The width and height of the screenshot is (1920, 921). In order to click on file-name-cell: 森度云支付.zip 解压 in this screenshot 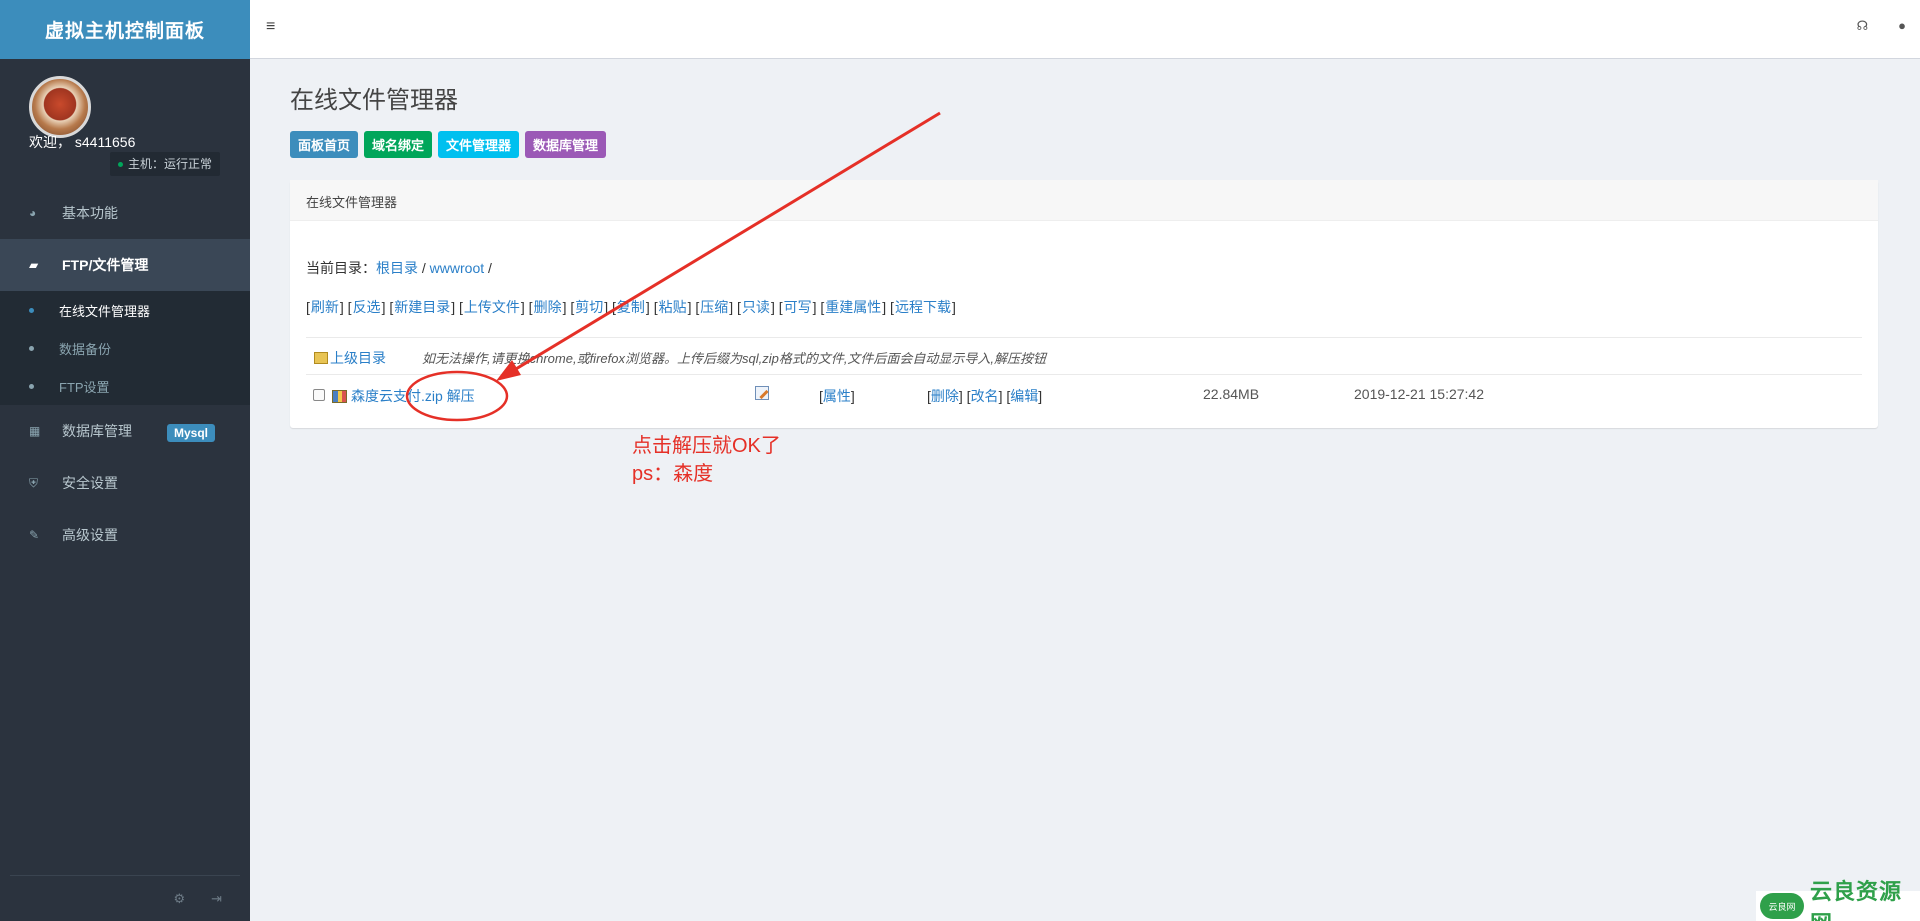, I will do `click(403, 396)`.